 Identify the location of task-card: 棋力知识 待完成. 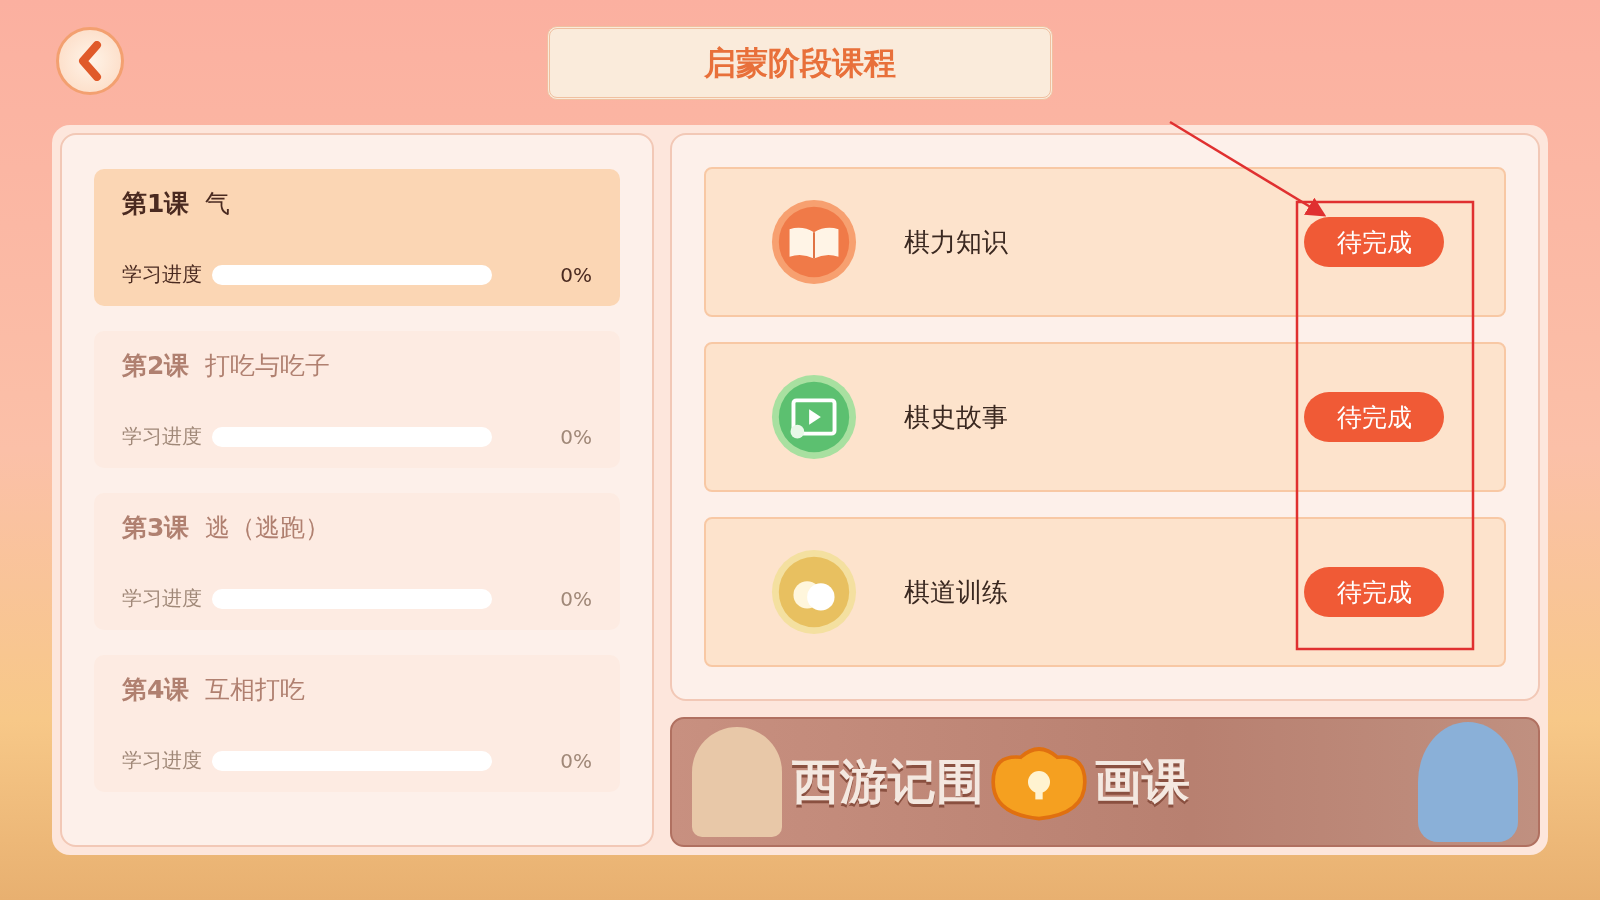
(1105, 242).